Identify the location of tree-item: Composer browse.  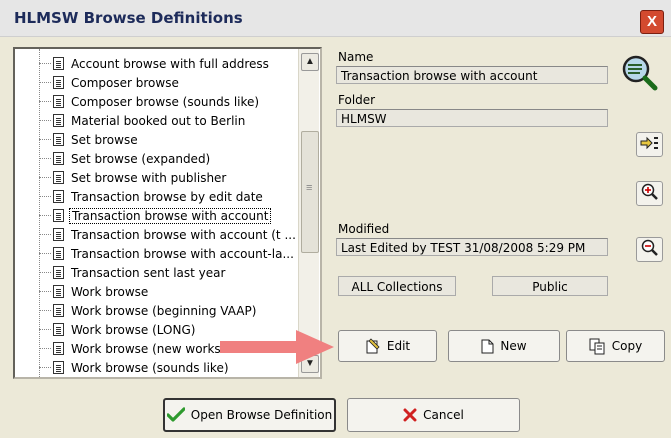
(110, 82).